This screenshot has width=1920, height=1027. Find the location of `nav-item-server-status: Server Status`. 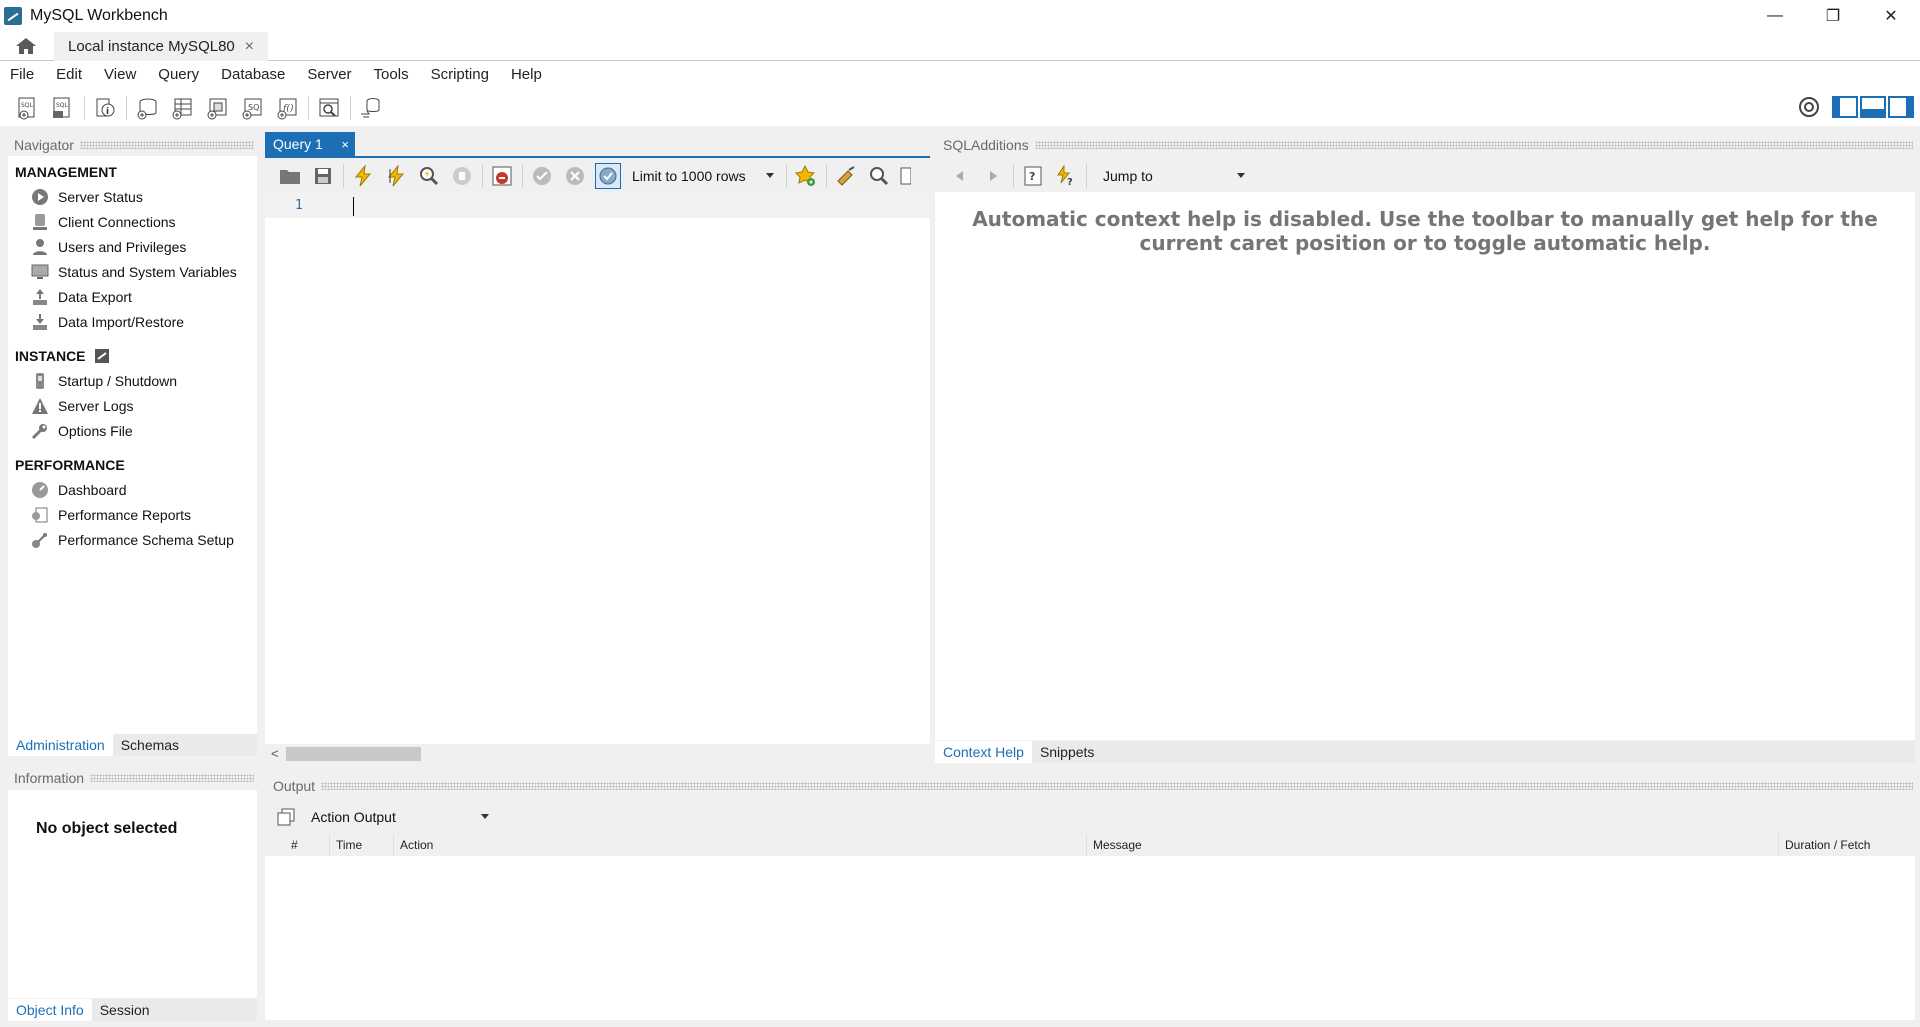

nav-item-server-status: Server Status is located at coordinates (86, 197).